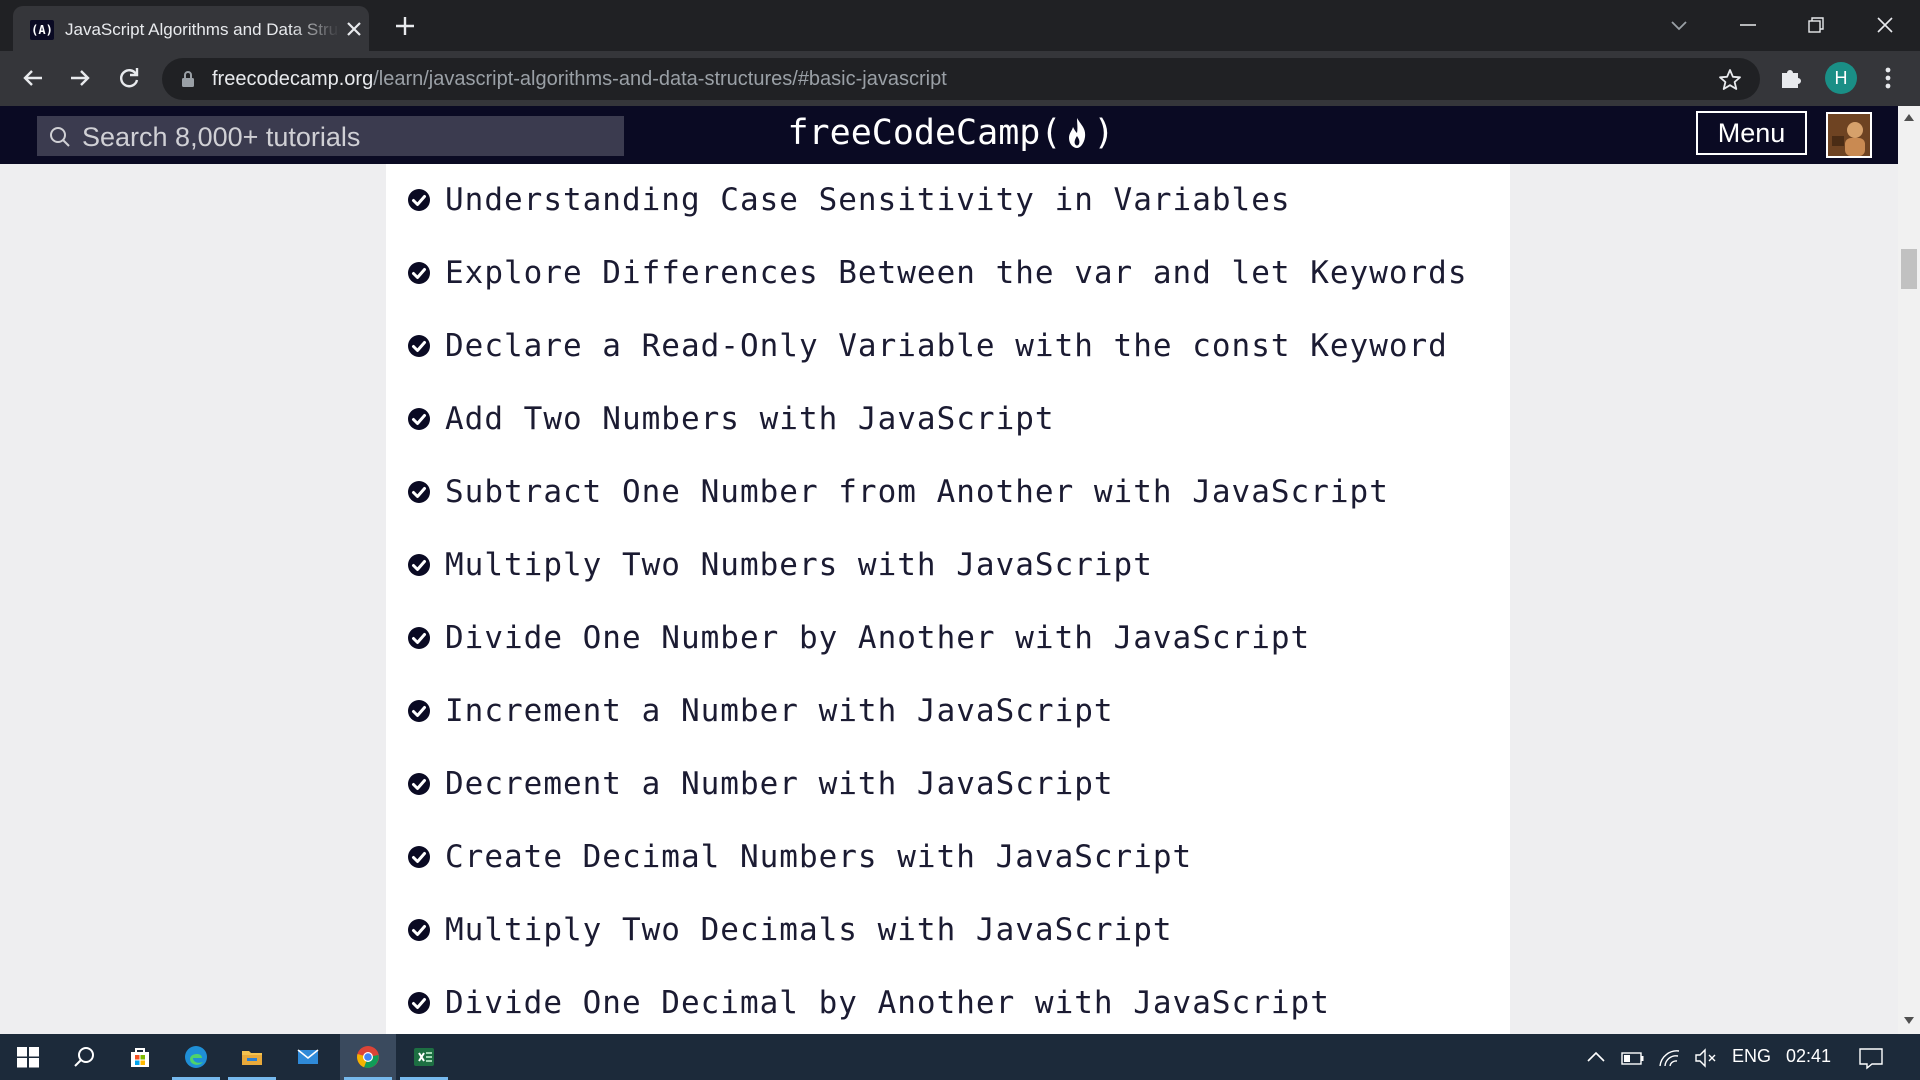 Image resolution: width=1920 pixels, height=1080 pixels. What do you see at coordinates (1706, 1058) in the screenshot?
I see `volume-muted-icon` at bounding box center [1706, 1058].